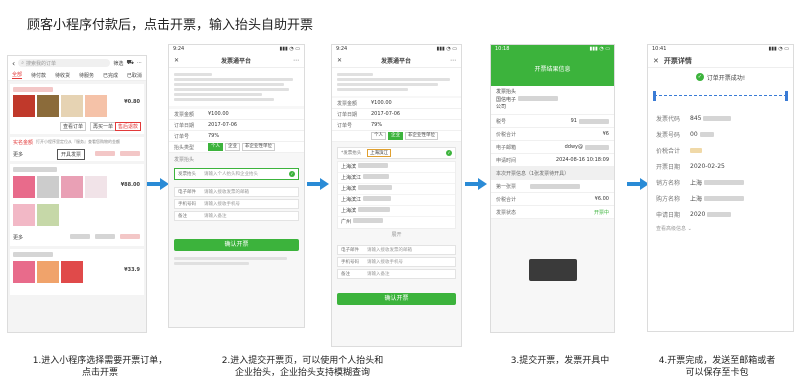 This screenshot has height=383, width=800. I want to click on banner-title: 开票结果信息, so click(552, 69).